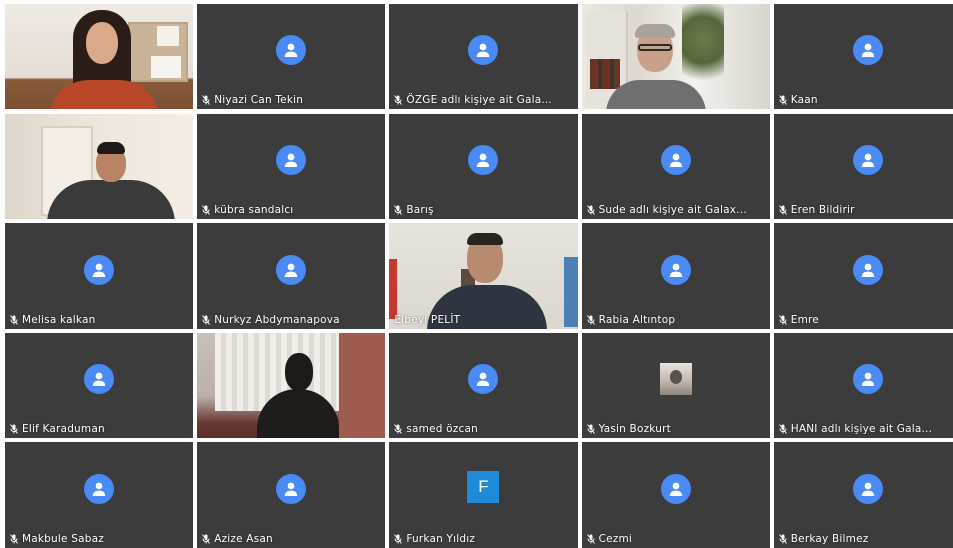 This screenshot has width=953, height=548. I want to click on participant-tile: Rabia Altıntop, so click(675, 276).